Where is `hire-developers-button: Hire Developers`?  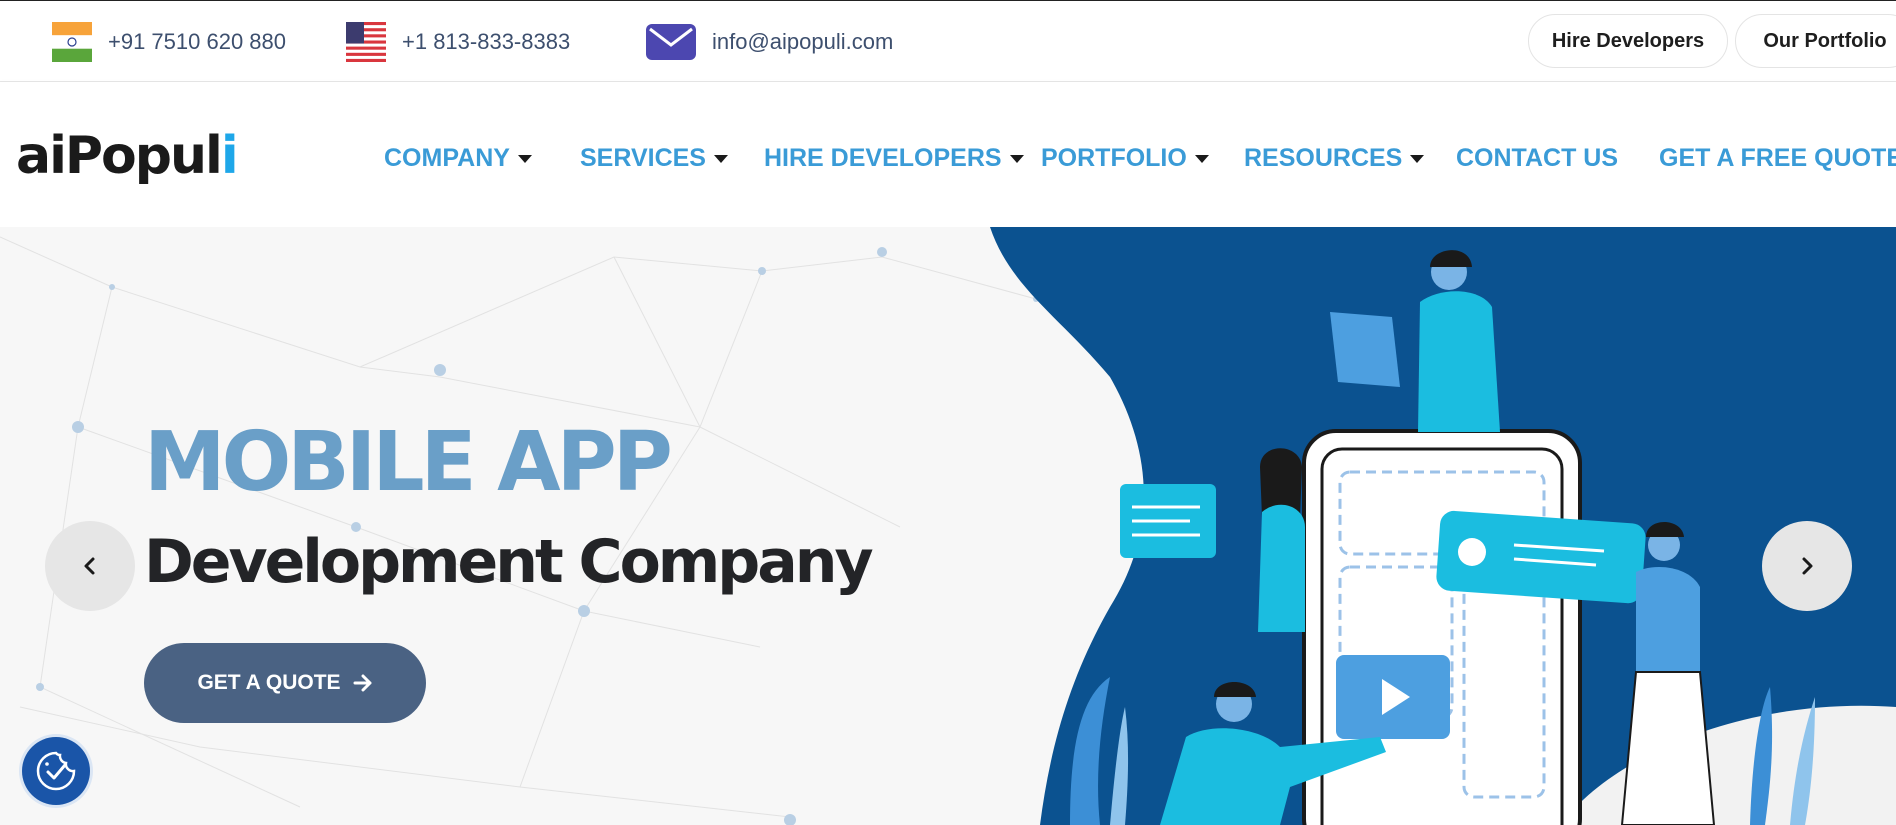 hire-developers-button: Hire Developers is located at coordinates (1628, 41).